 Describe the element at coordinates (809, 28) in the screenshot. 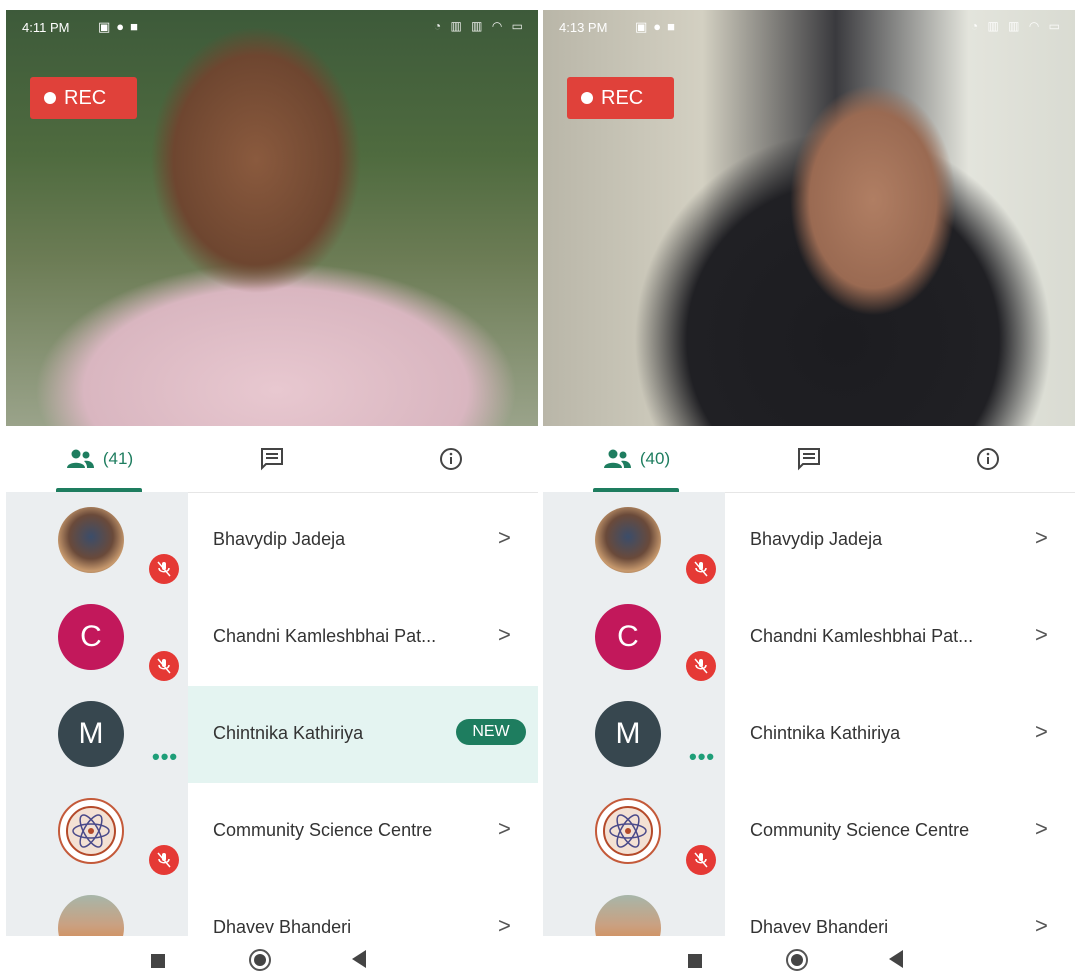

I see `status-bar: 4:13 PM ▣ ● ■ ◔ ▥ ▥ ◠ ▭` at that location.